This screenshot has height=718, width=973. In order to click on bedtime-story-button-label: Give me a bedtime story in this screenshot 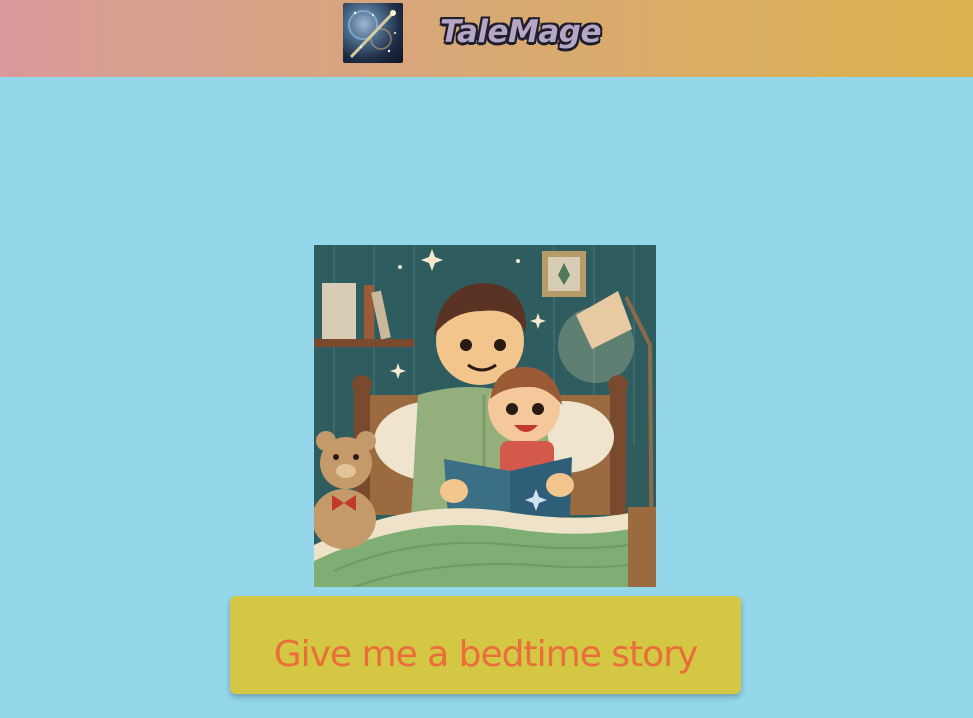, I will do `click(486, 654)`.